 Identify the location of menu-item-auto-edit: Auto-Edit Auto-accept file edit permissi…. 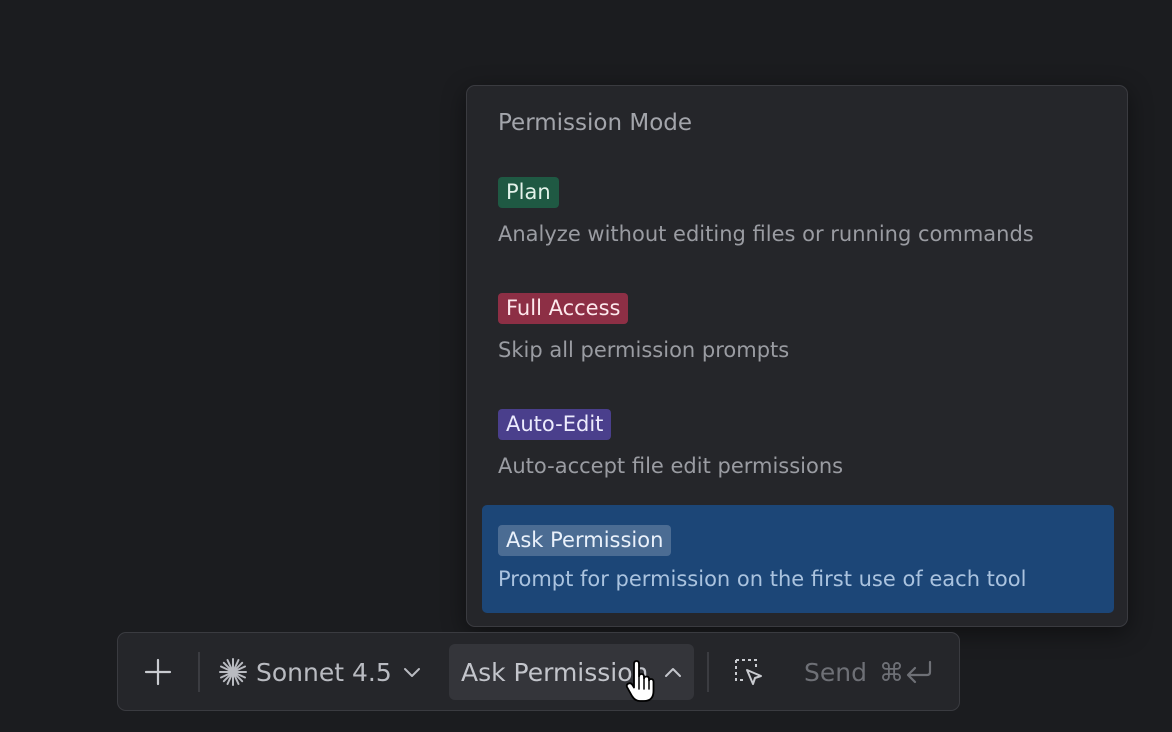
(798, 456).